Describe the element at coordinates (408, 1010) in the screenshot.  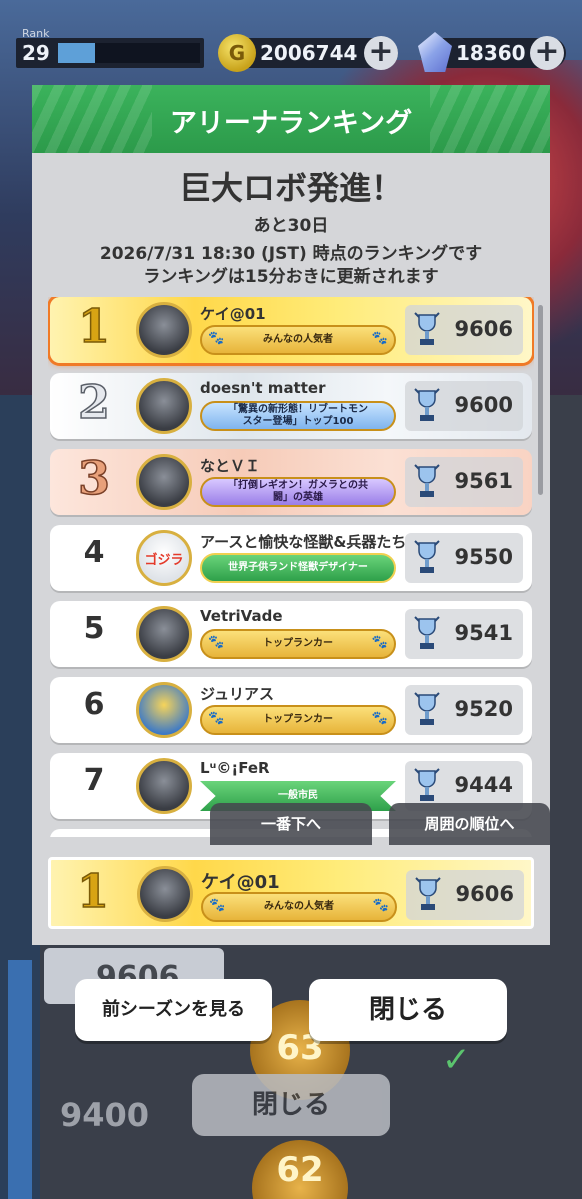
I see `close-button: 閉じる` at that location.